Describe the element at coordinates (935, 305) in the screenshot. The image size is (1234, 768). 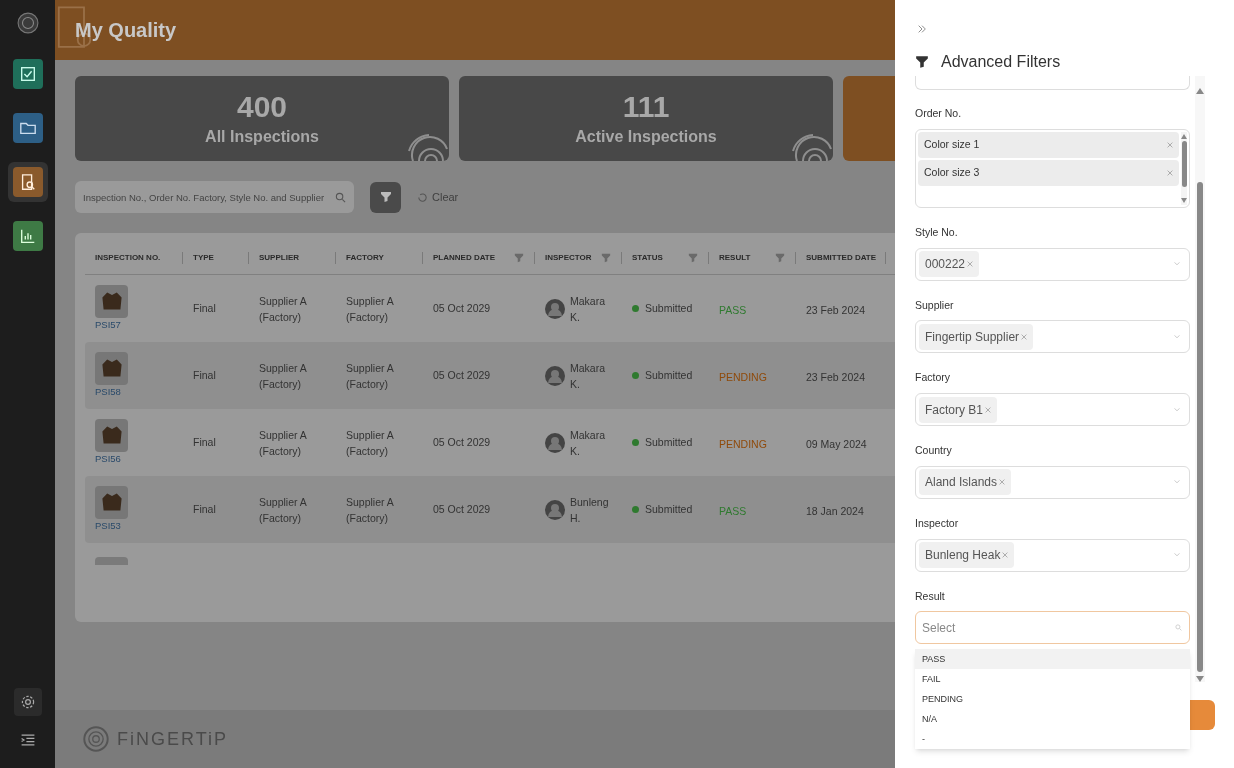
I see `field-label: Supplier` at that location.